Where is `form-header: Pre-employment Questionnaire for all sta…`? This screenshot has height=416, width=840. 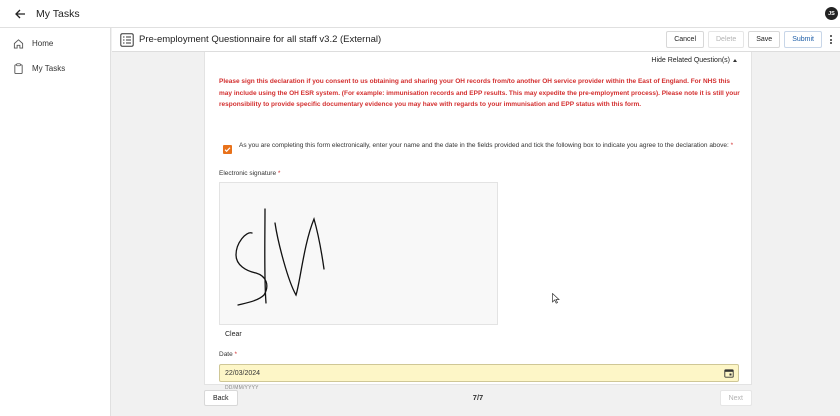
form-header: Pre-employment Questionnaire for all sta… is located at coordinates (476, 40).